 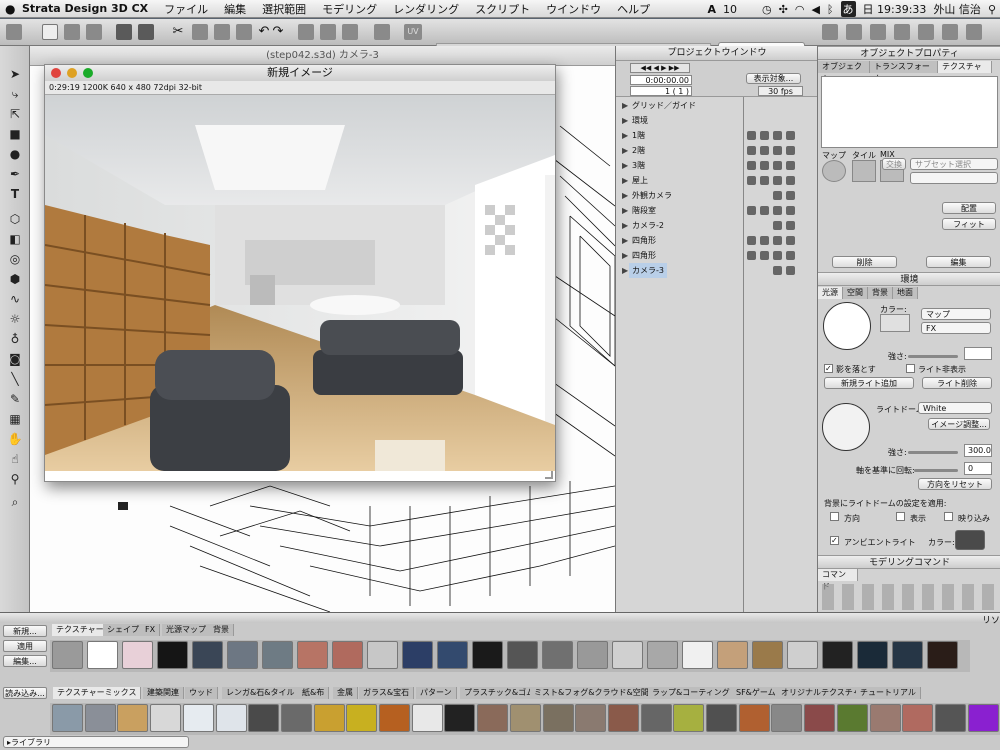 I want to click on tab-object: オブジェクト, so click(x=844, y=72).